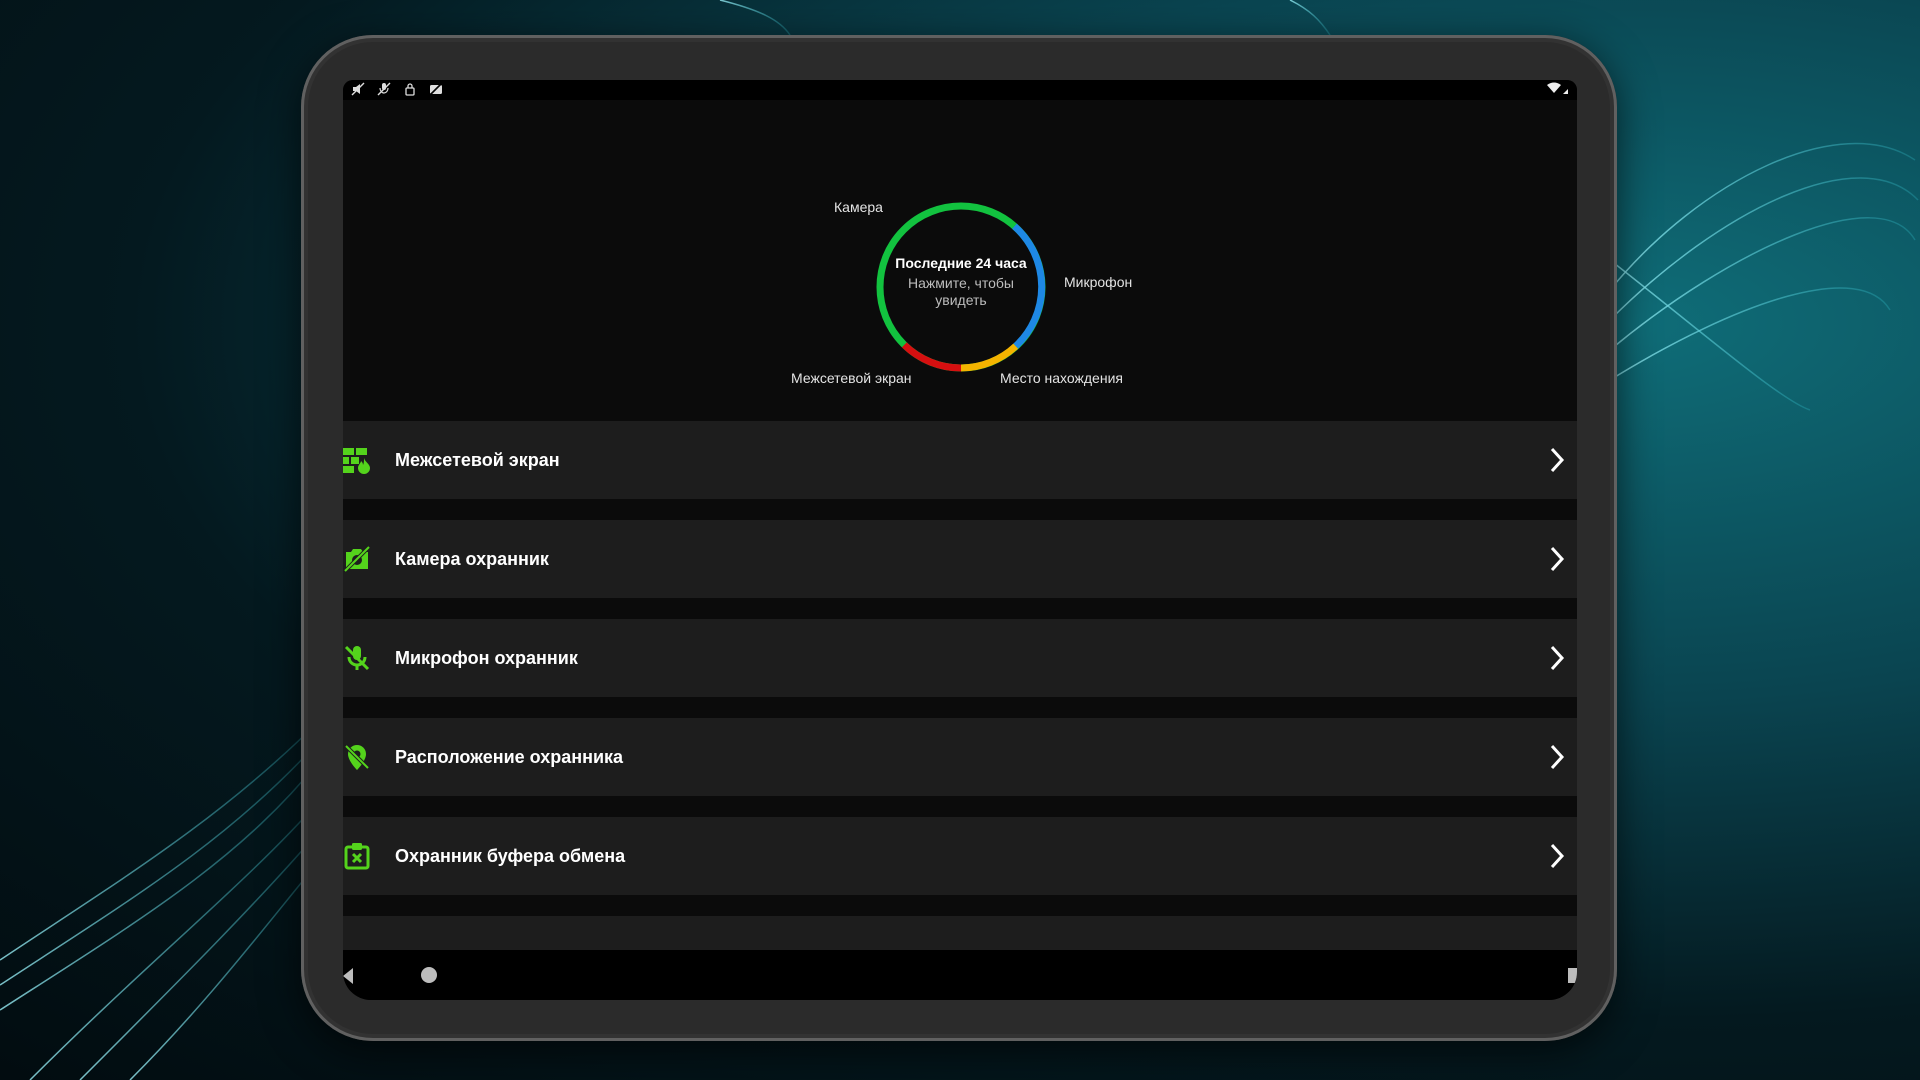 The width and height of the screenshot is (1920, 1080). Describe the element at coordinates (358, 89) in the screenshot. I see `no-sound-icon` at that location.